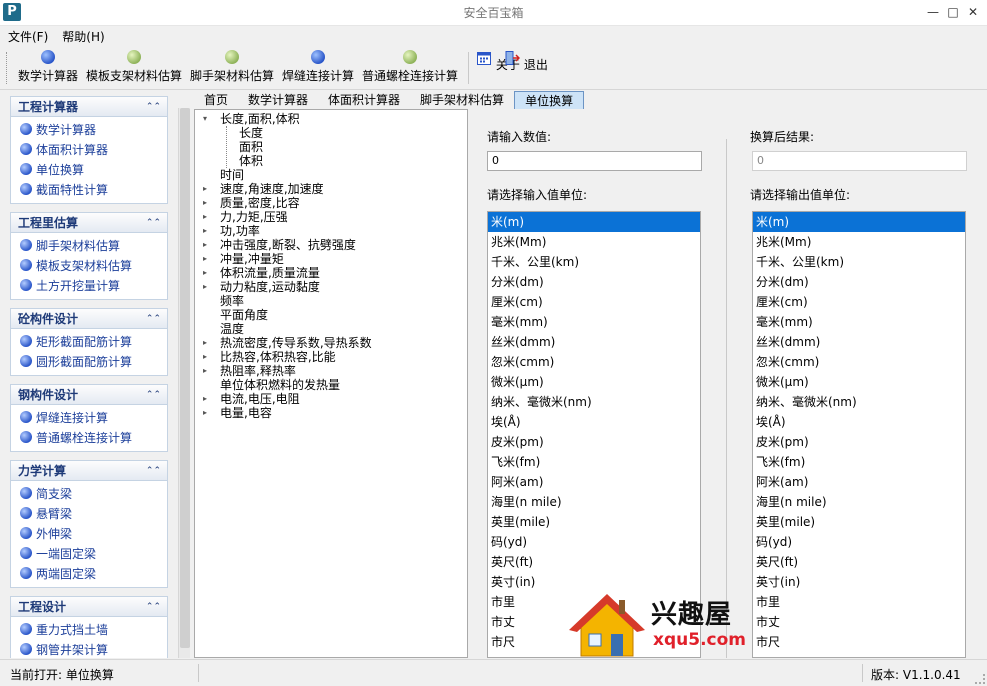 The image size is (987, 686). I want to click on sidebar-item-propped-beam: 一端固定梁, so click(89, 553).